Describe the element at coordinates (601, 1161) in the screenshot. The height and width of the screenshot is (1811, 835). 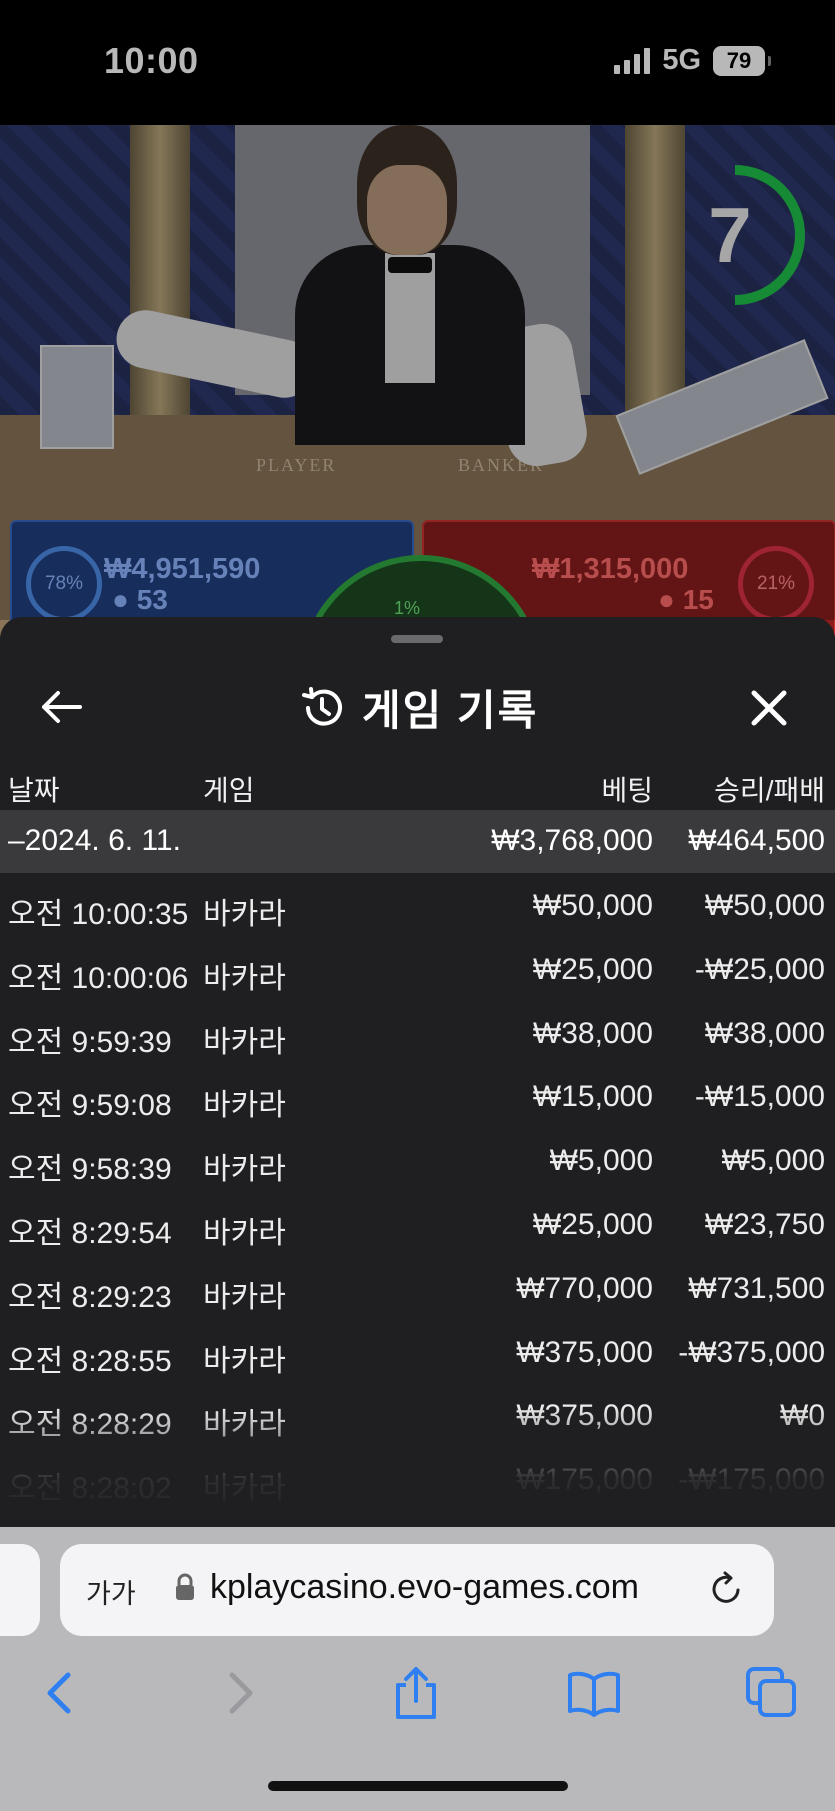
I see `row-bet: ₩5,000` at that location.